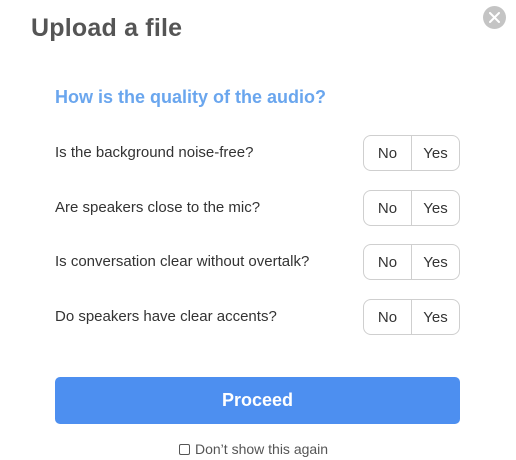 This screenshot has height=460, width=516. What do you see at coordinates (262, 449) in the screenshot?
I see `dont-show-label: Don’t show this again` at bounding box center [262, 449].